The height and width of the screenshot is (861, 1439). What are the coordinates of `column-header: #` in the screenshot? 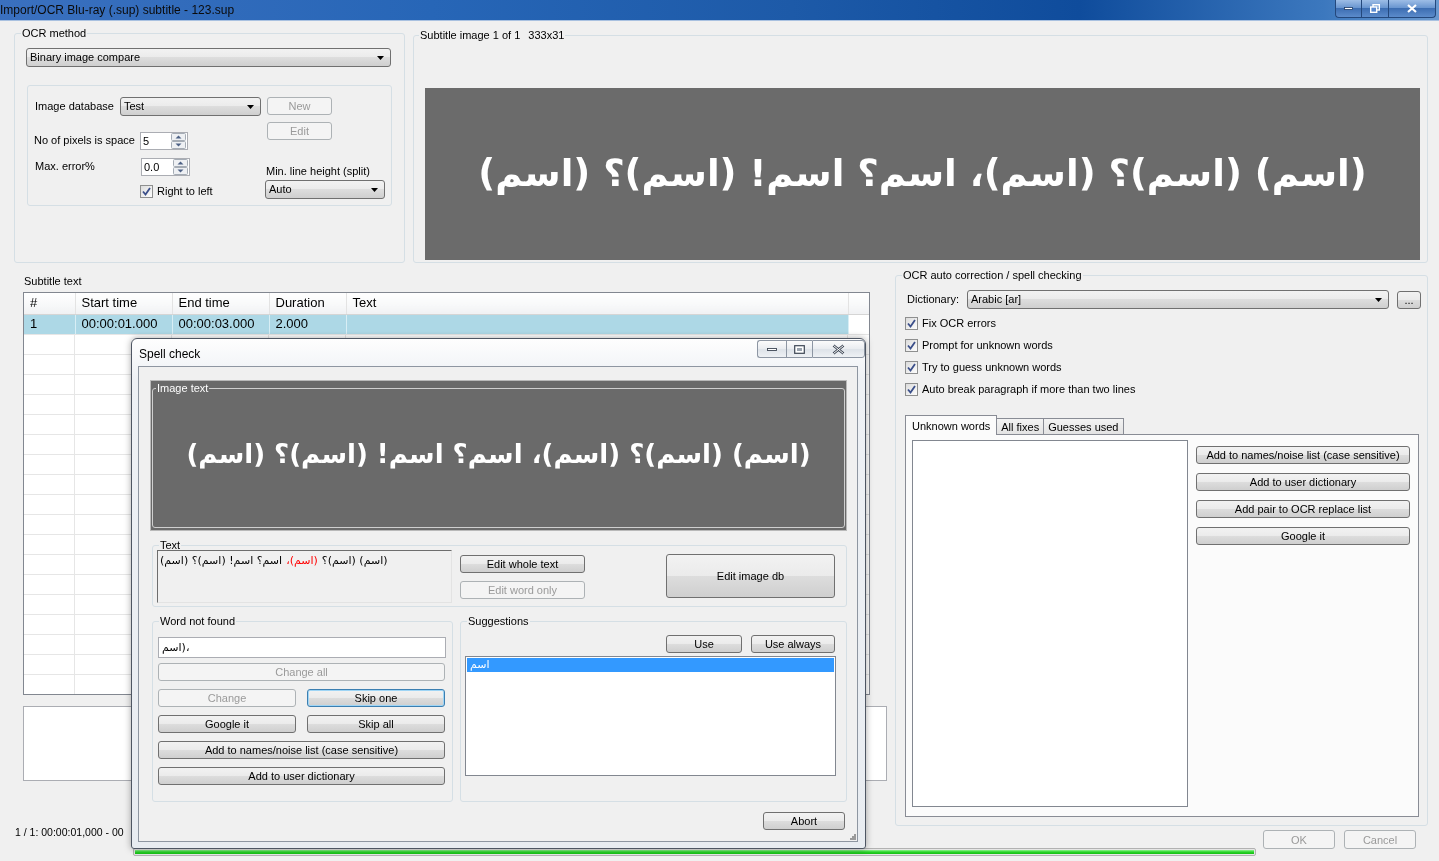 It's located at (49, 303).